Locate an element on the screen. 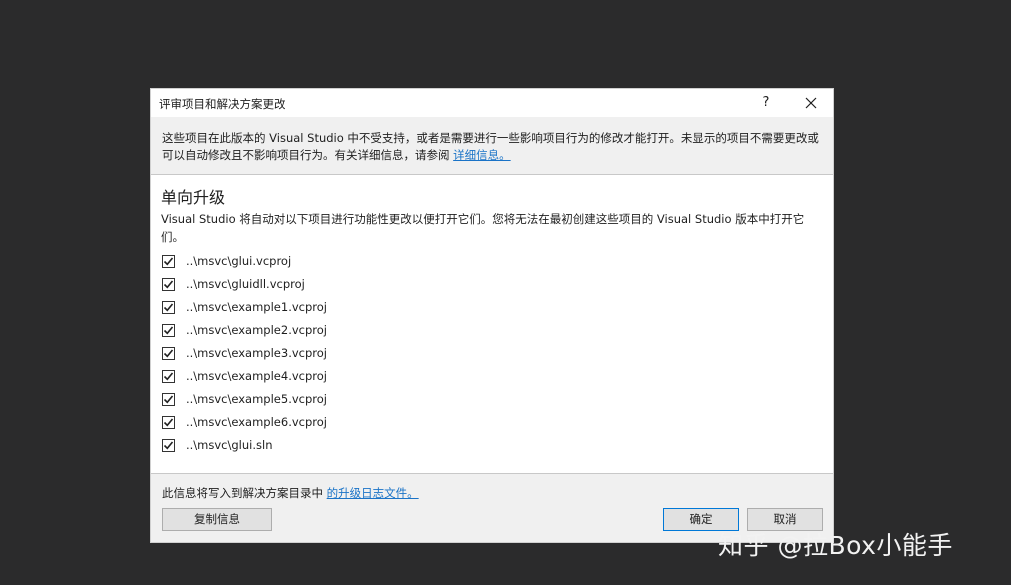  title-bar: 评审项目和解决方案更改 ? is located at coordinates (492, 103).